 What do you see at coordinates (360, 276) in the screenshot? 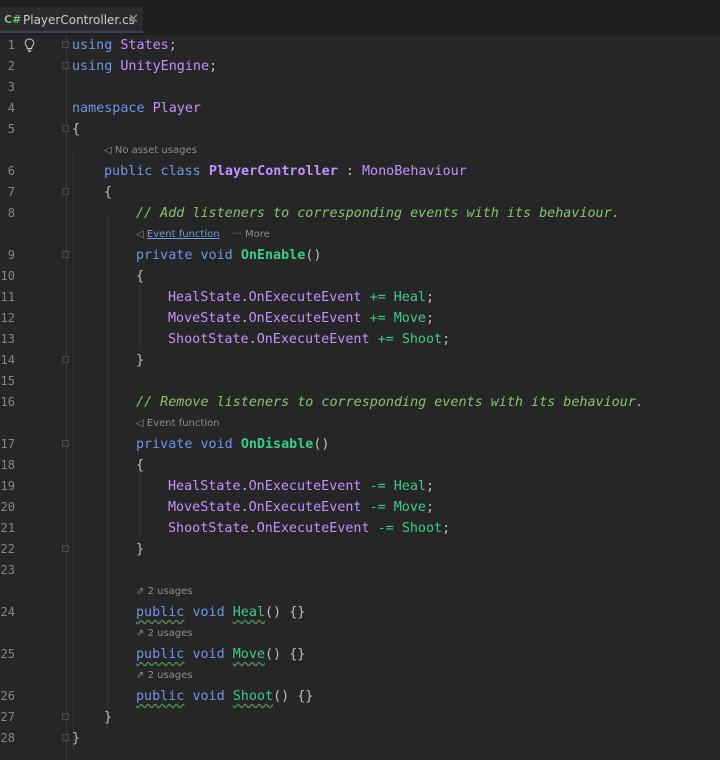
I see `code-line-10: 10 {` at bounding box center [360, 276].